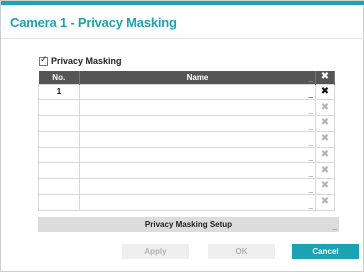  I want to click on table-header-row: No. Name _ ✖, so click(186, 77).